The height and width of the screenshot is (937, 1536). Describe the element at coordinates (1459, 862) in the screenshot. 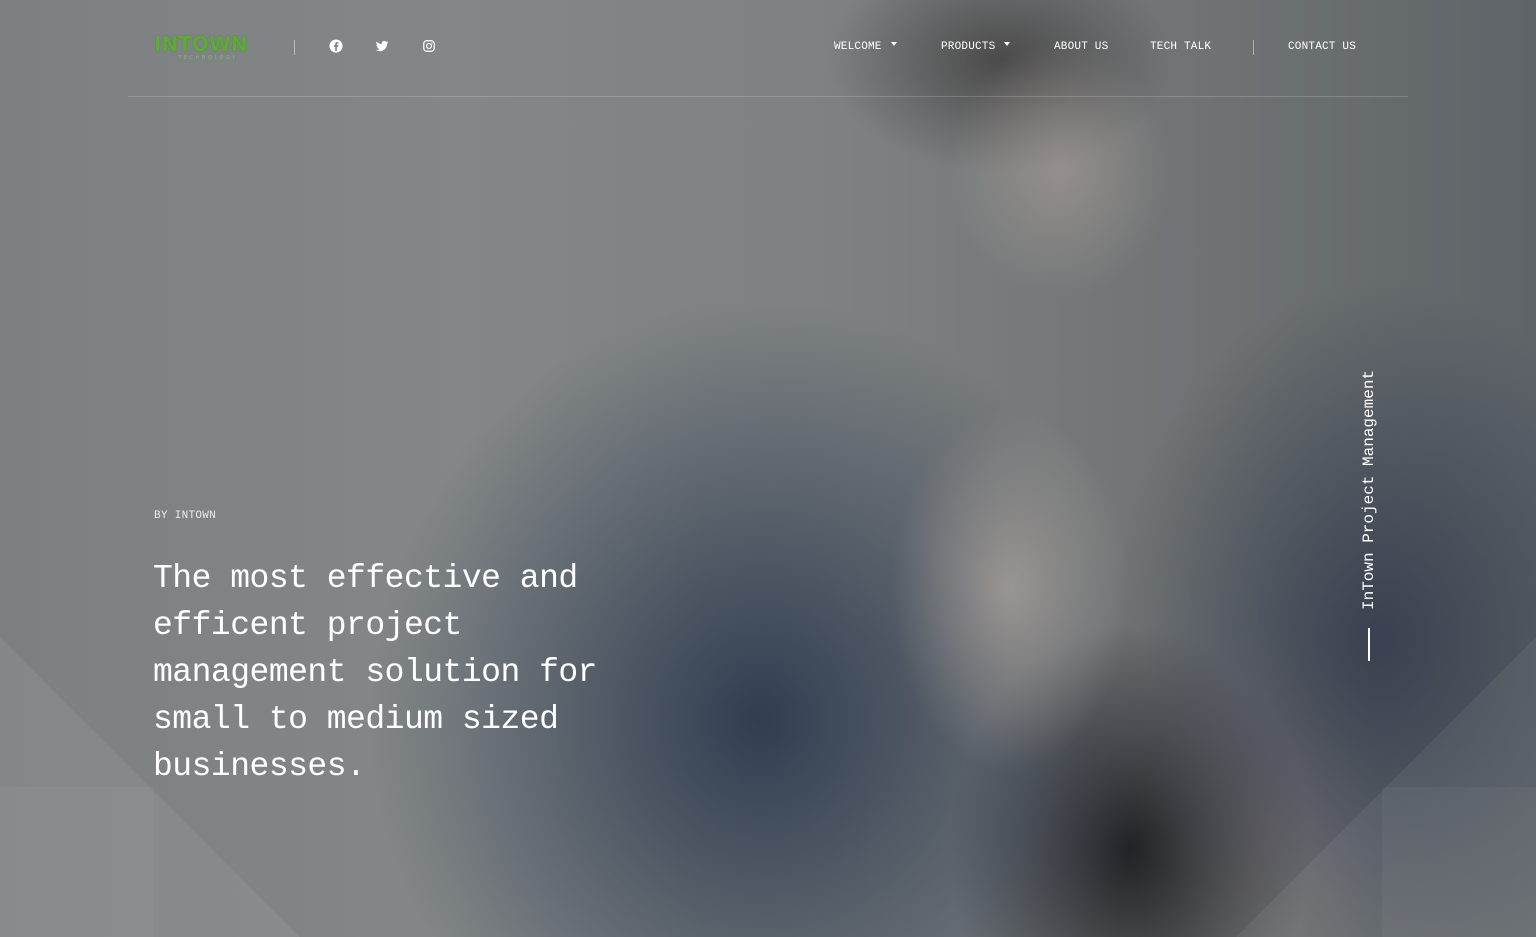

I see `decorative-block-right` at that location.